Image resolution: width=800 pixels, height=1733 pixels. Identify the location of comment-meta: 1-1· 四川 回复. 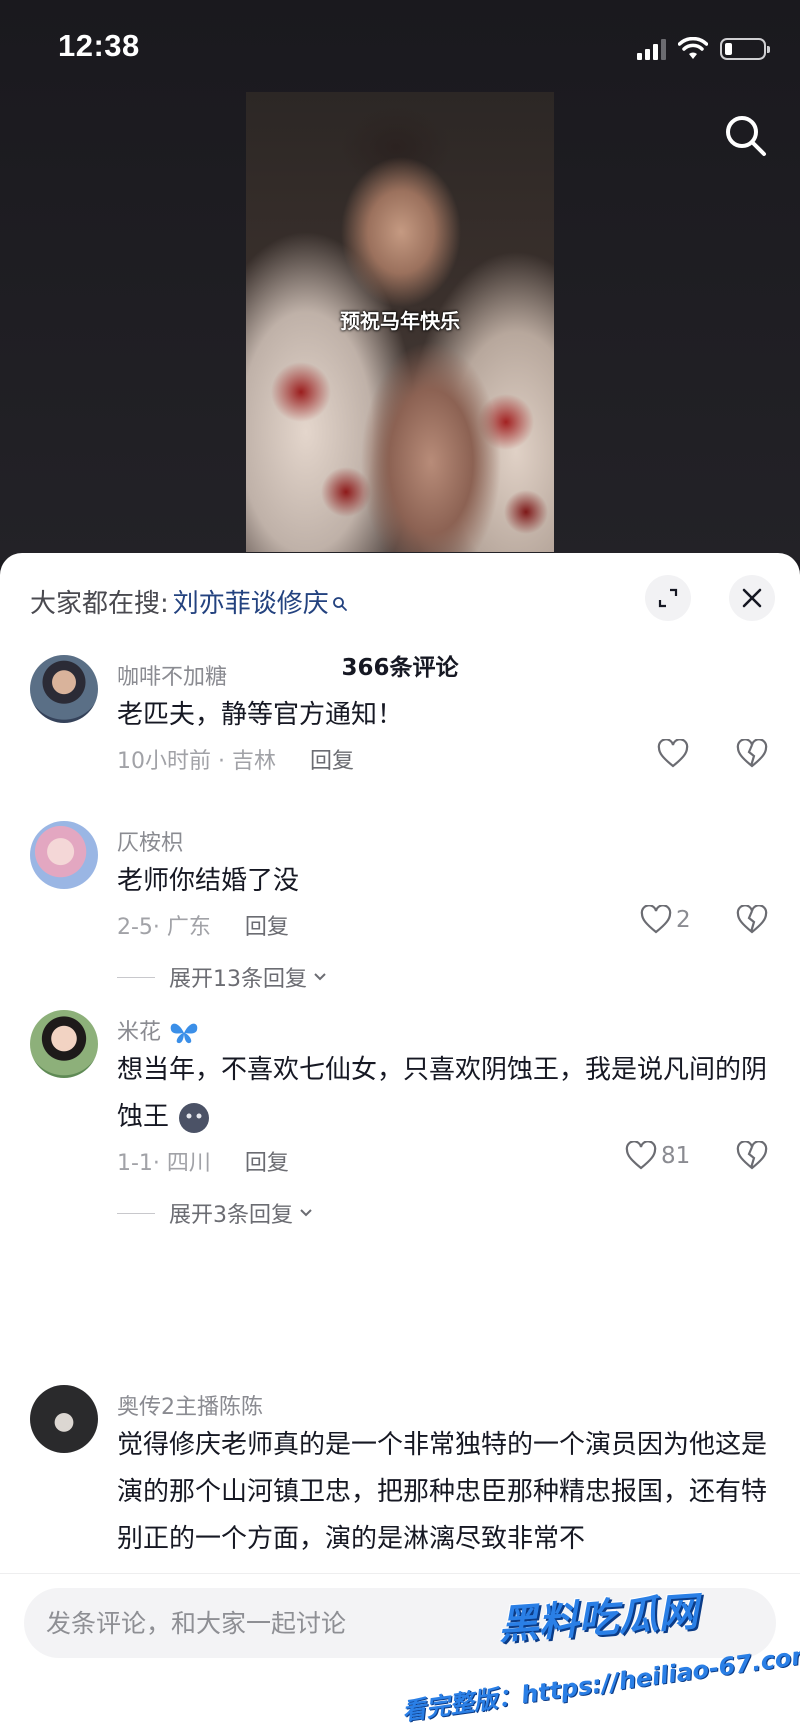
(203, 1161).